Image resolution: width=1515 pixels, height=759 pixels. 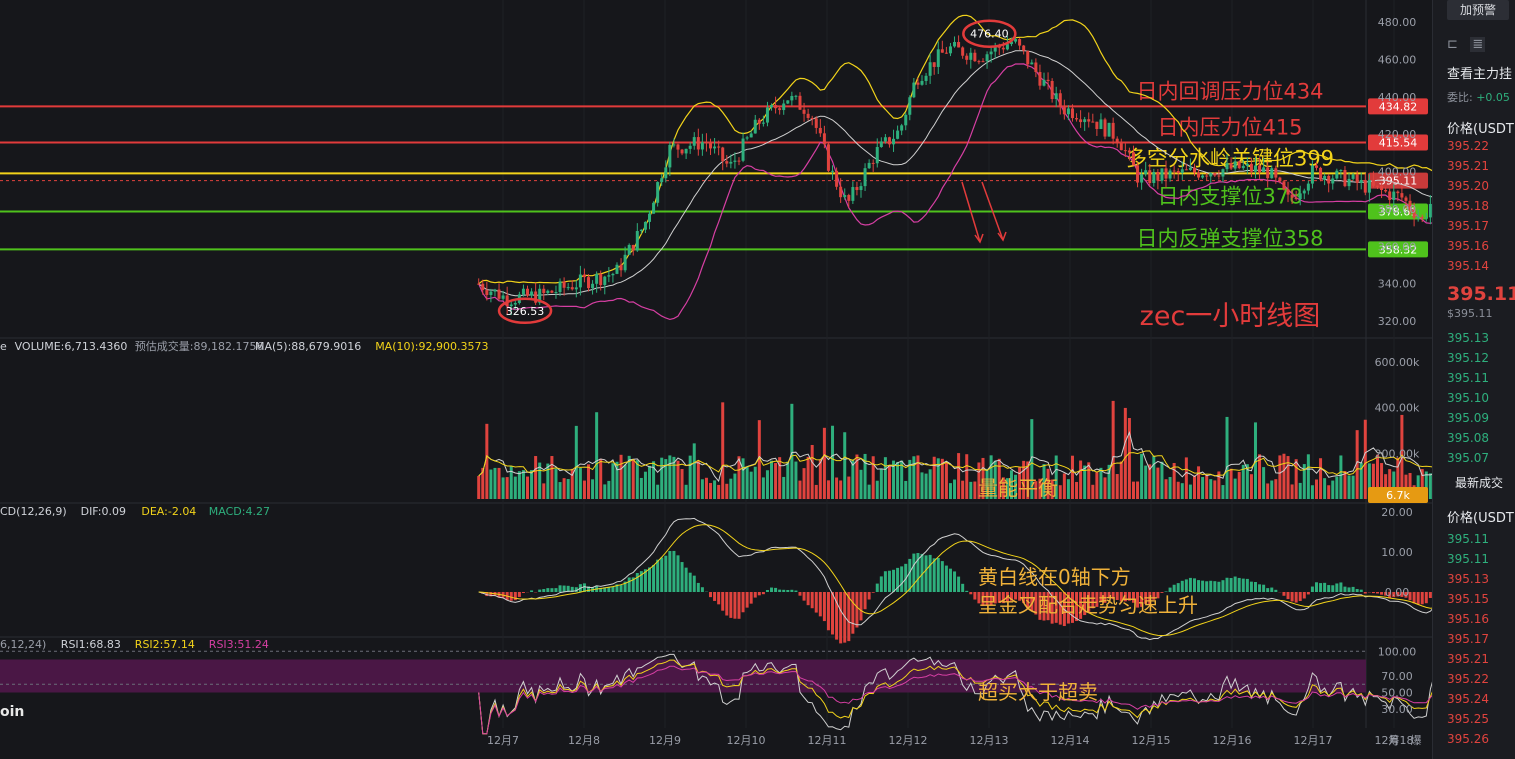 What do you see at coordinates (1229, 196) in the screenshot?
I see `level-label: 日内支撑位378` at bounding box center [1229, 196].